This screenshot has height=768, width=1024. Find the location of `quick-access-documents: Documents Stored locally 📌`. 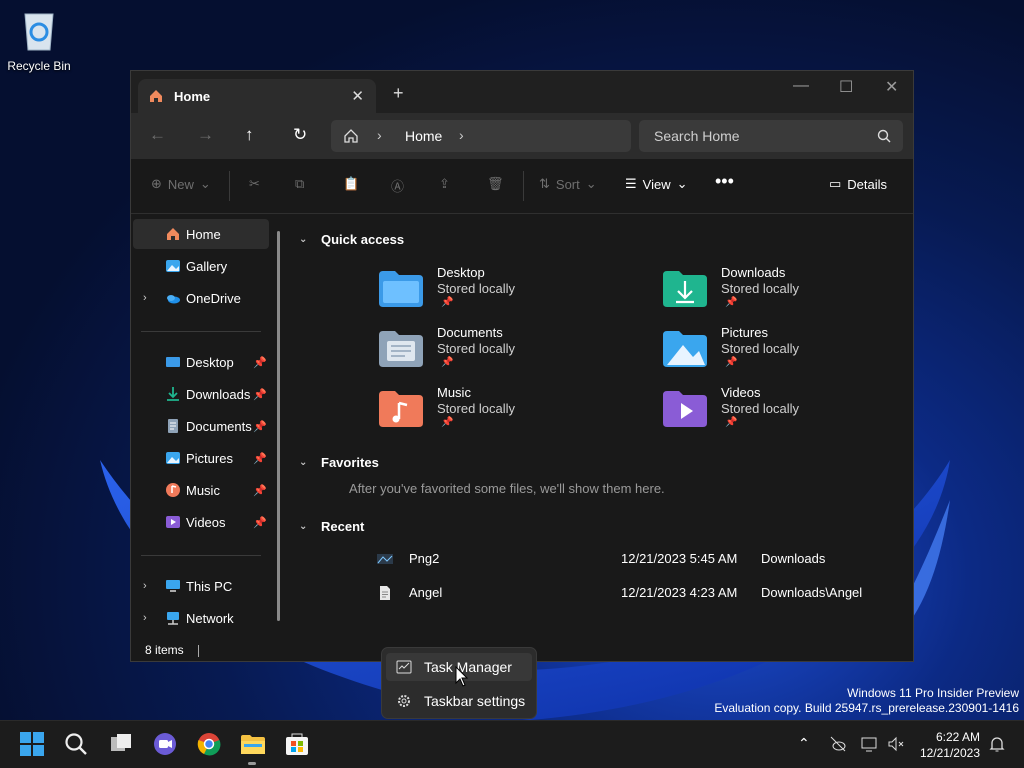

quick-access-documents: Documents Stored locally 📌 is located at coordinates (509, 353).